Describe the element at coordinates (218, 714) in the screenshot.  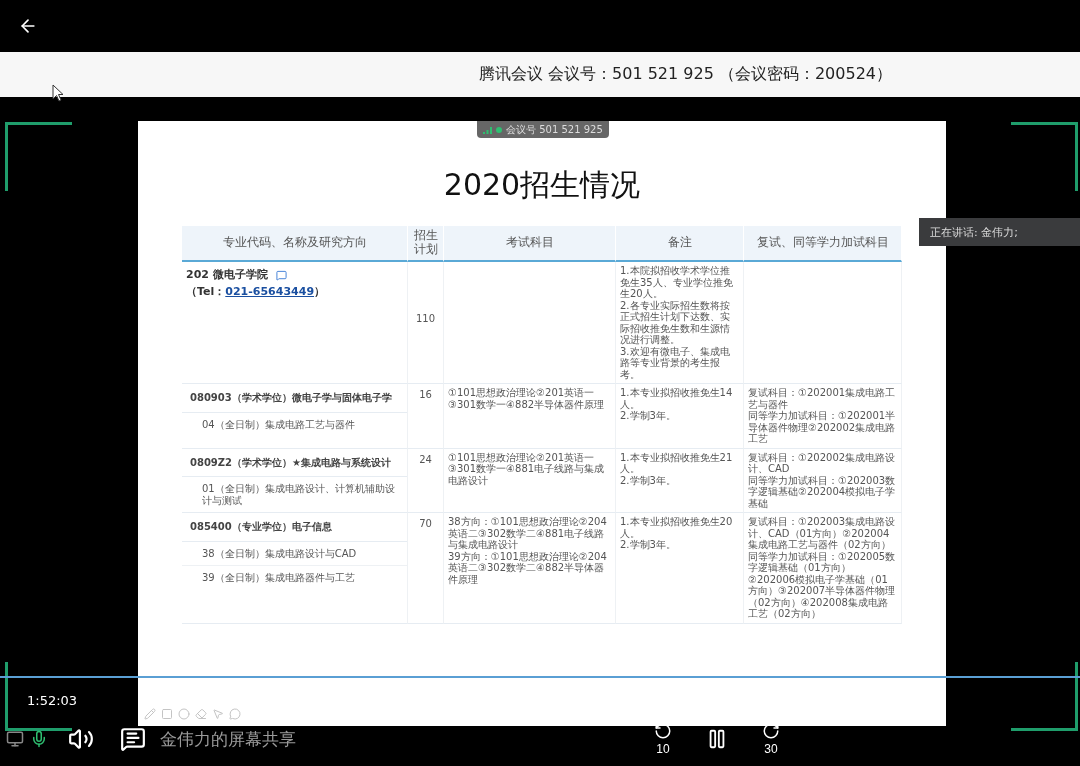
I see `pointer-icon` at that location.